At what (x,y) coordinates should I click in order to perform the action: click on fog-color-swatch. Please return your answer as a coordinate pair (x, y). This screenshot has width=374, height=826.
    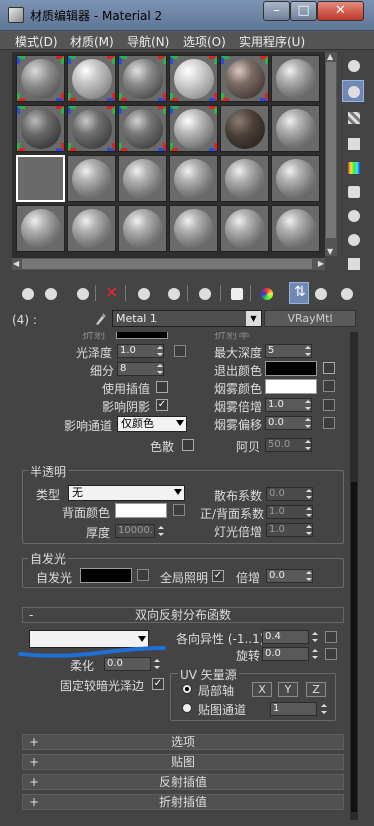
    Looking at the image, I should click on (291, 386).